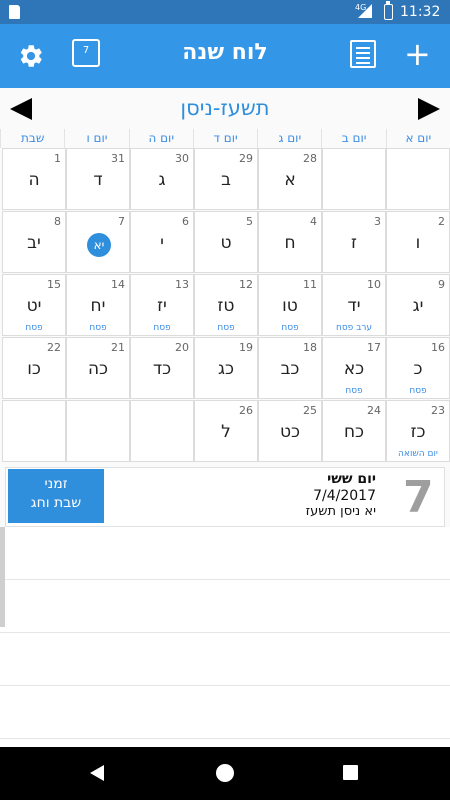 This screenshot has height=800, width=450. Describe the element at coordinates (225, 773) in the screenshot. I see `home-icon` at that location.